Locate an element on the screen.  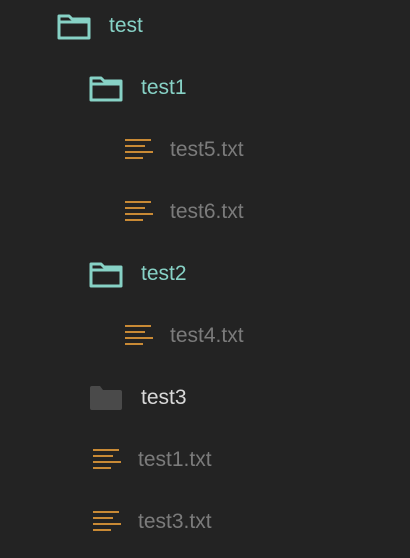
folder-closed-icon is located at coordinates (106, 398).